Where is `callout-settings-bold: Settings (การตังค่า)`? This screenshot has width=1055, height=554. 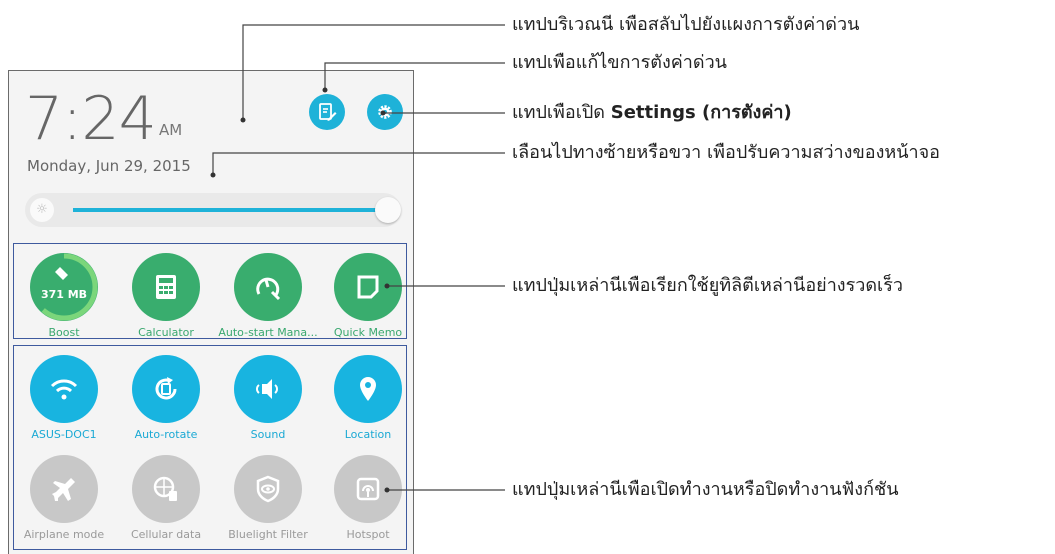 callout-settings-bold: Settings (การตังค่า) is located at coordinates (701, 112).